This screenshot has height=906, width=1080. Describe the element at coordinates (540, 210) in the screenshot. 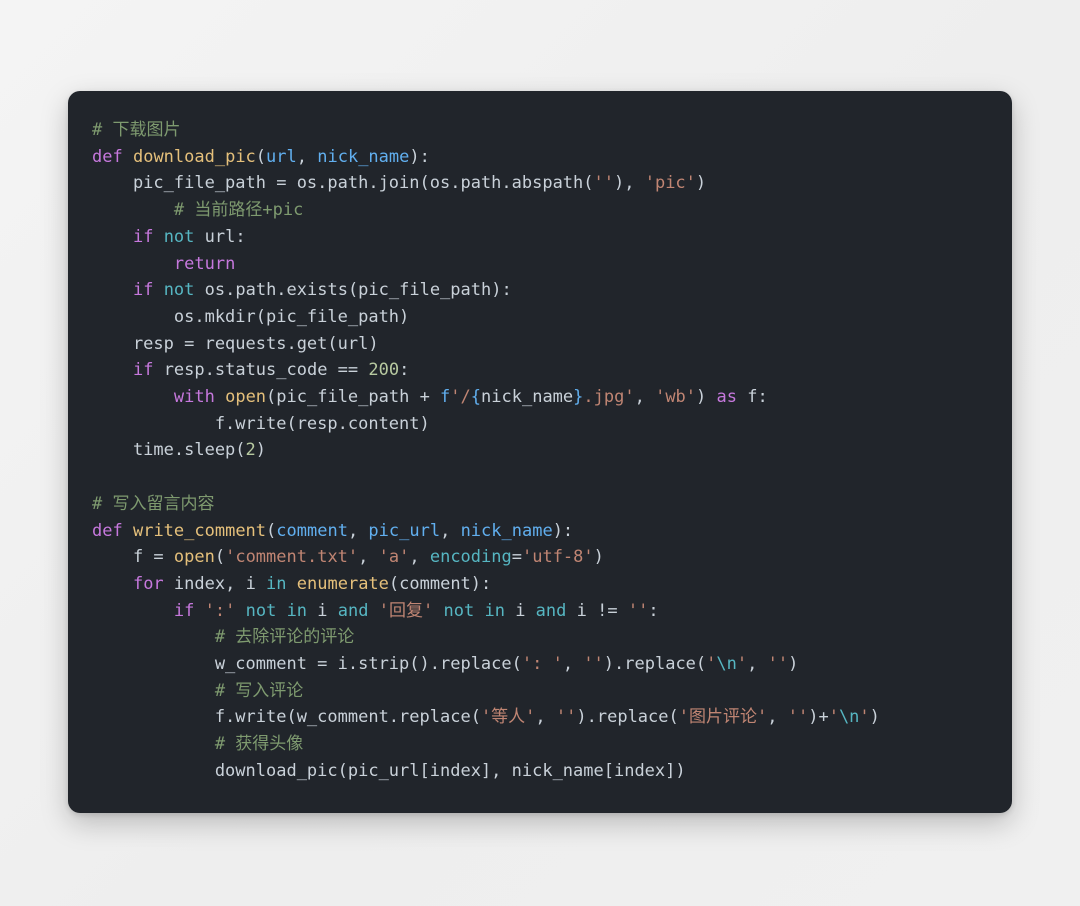

I see `code-line: # 当前路径+pic` at that location.